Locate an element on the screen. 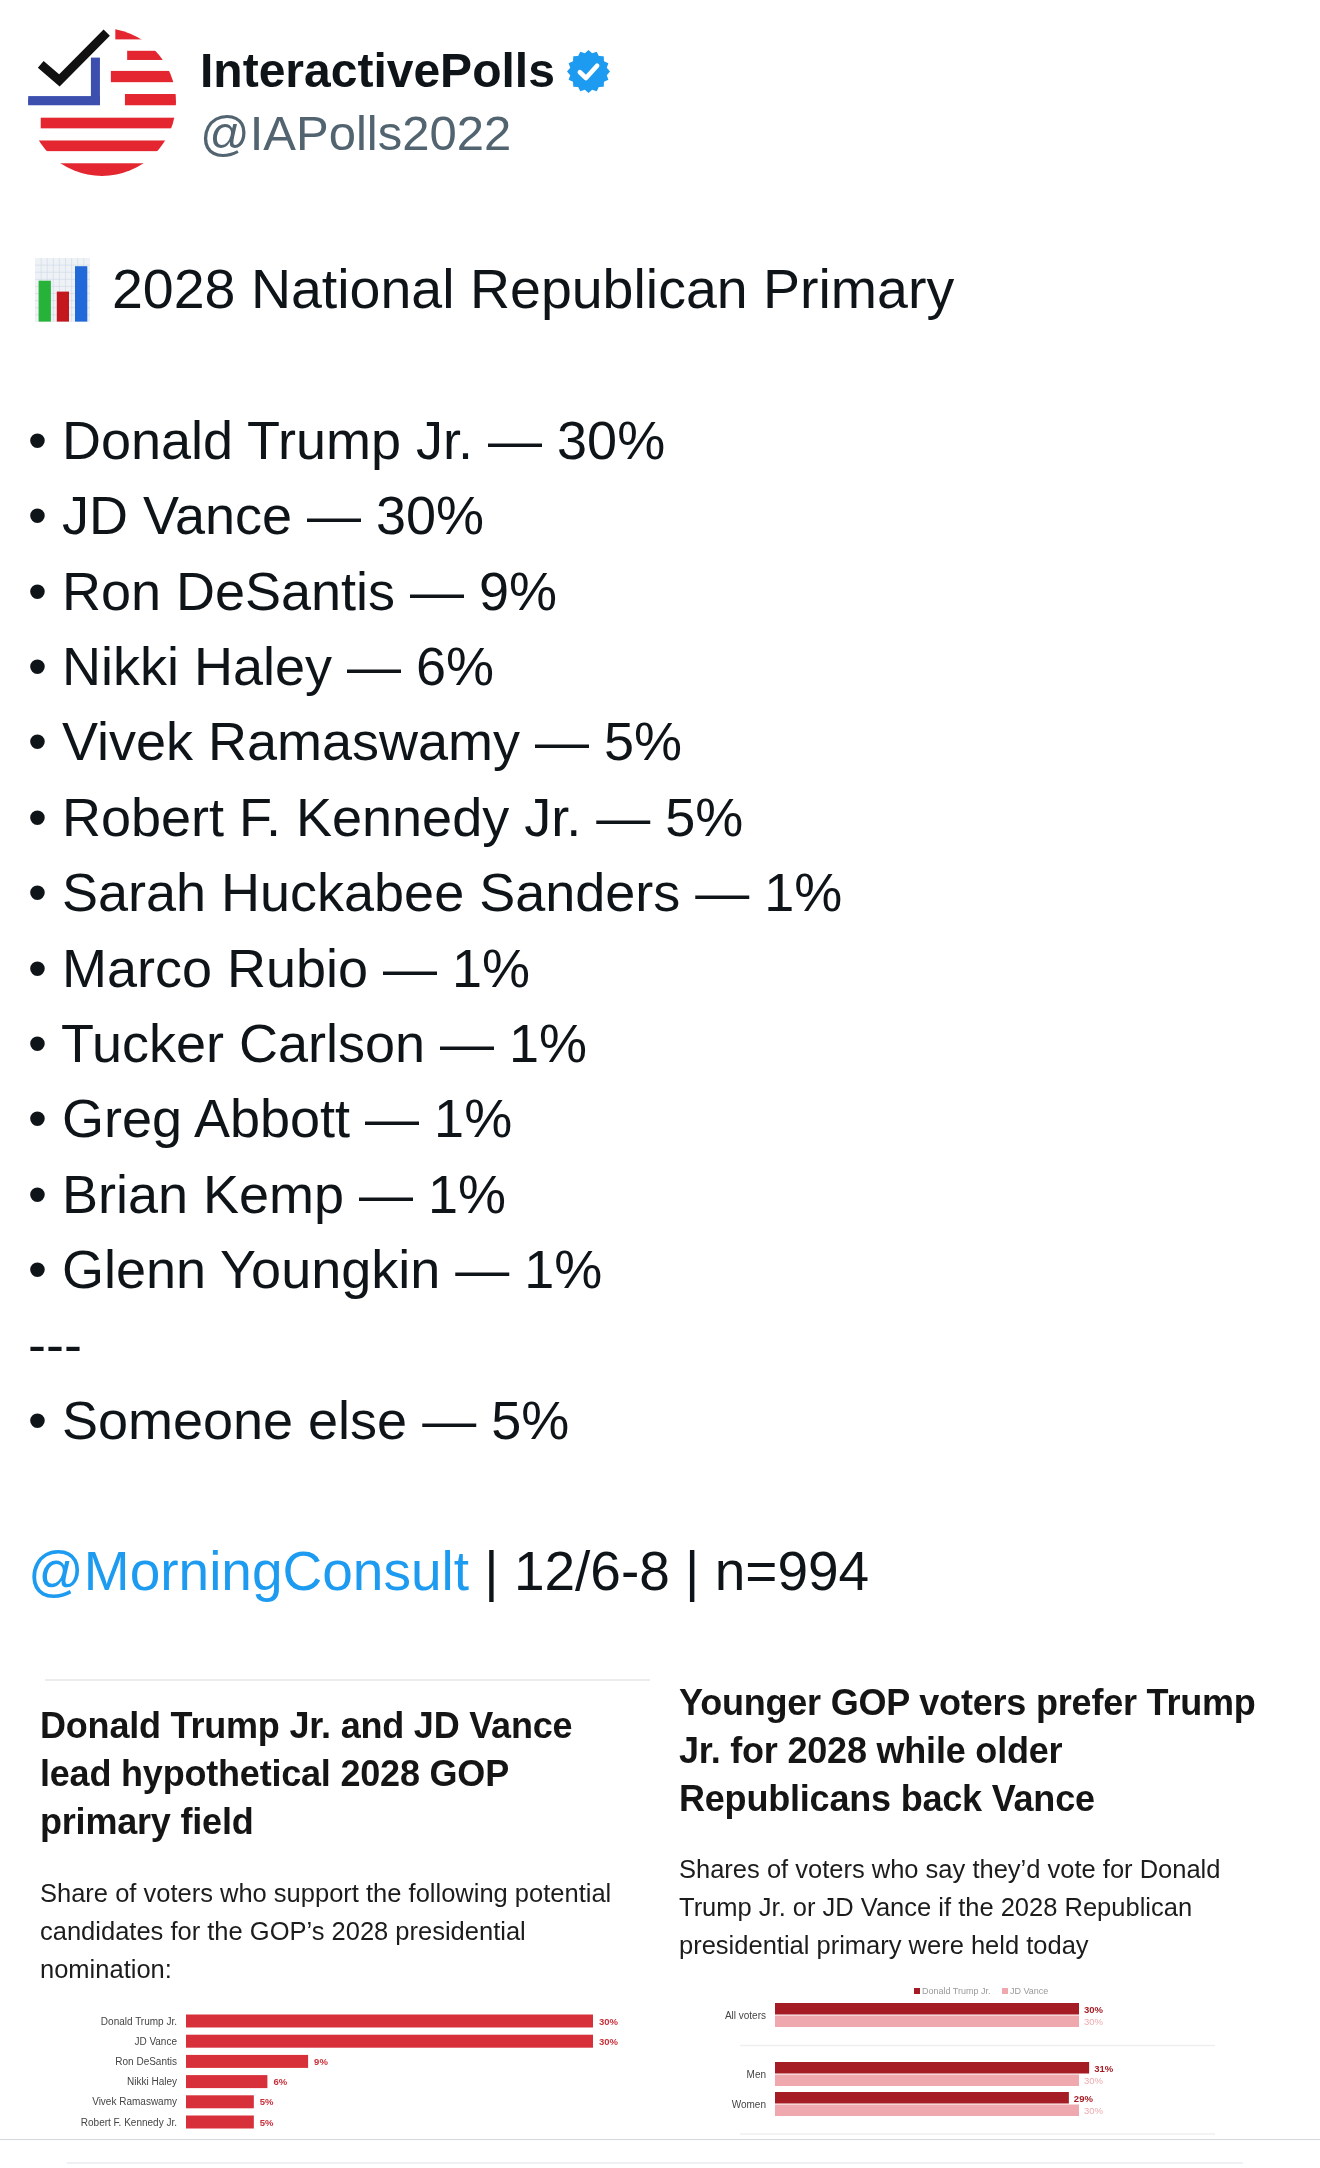  category-label: Ron DeSantis is located at coordinates (146, 2061).